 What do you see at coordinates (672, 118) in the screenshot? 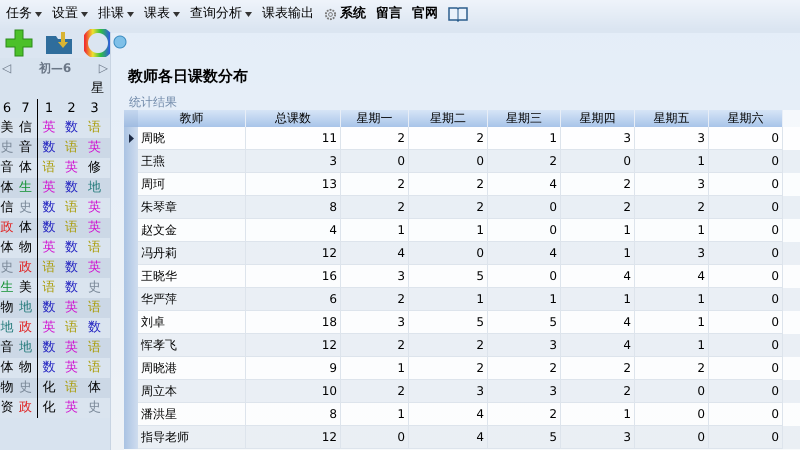
I see `column-header: 星期五` at bounding box center [672, 118].